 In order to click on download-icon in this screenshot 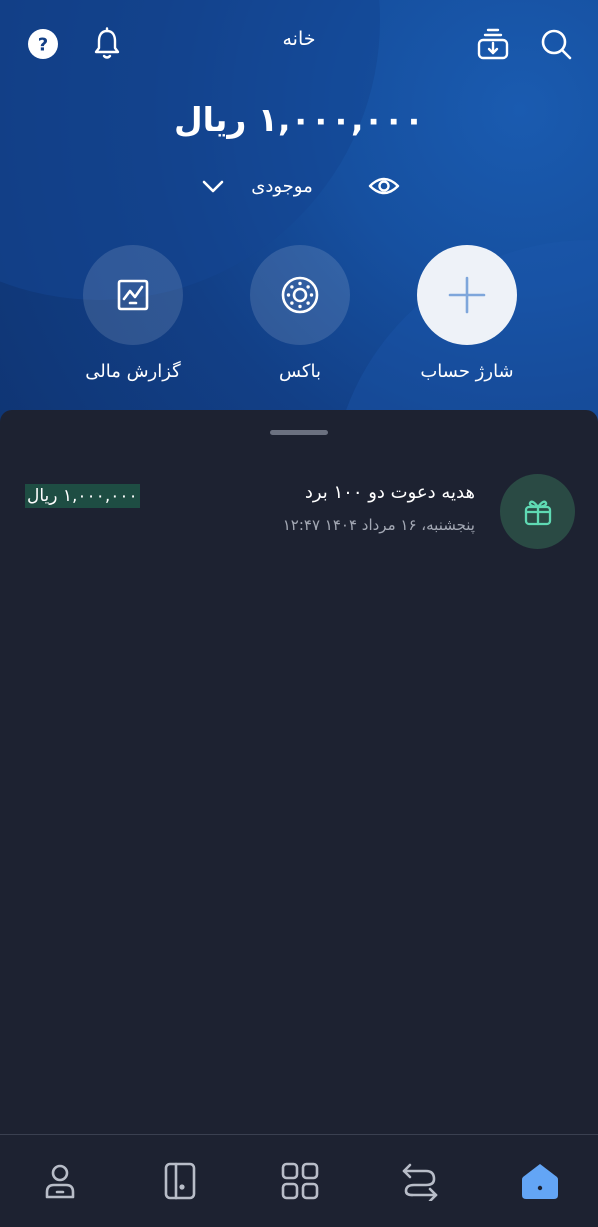, I will do `click(493, 44)`.